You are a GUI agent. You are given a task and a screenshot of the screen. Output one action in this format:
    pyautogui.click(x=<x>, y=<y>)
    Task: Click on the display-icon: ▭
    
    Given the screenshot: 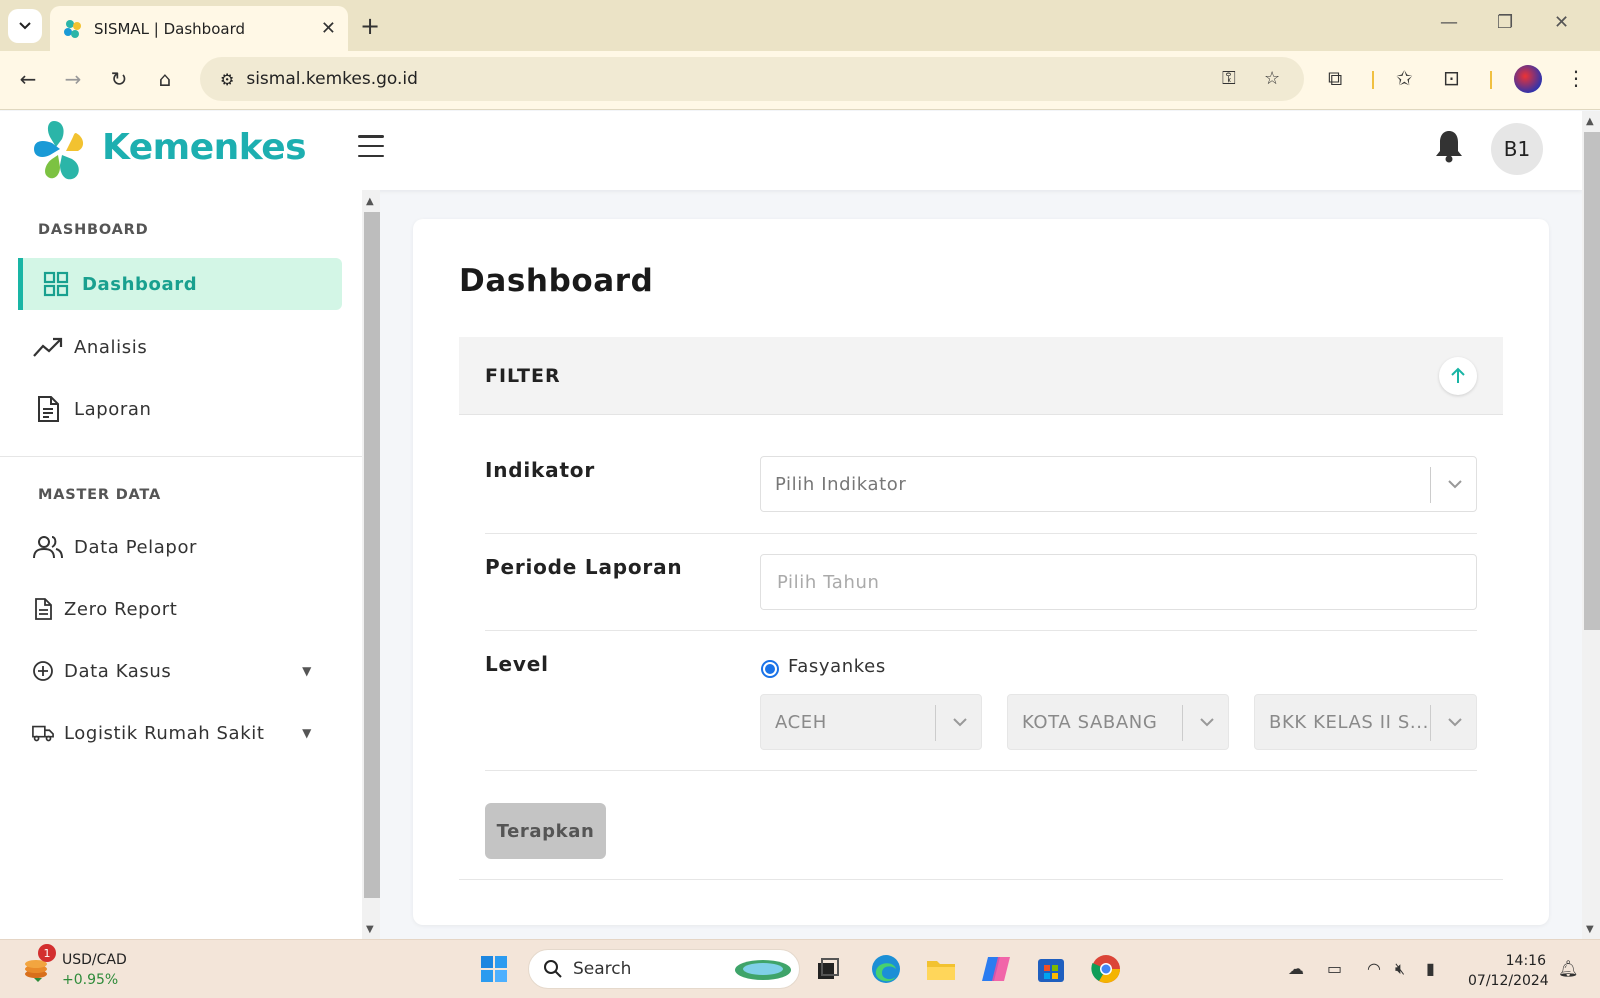 What is the action you would take?
    pyautogui.click(x=1334, y=968)
    